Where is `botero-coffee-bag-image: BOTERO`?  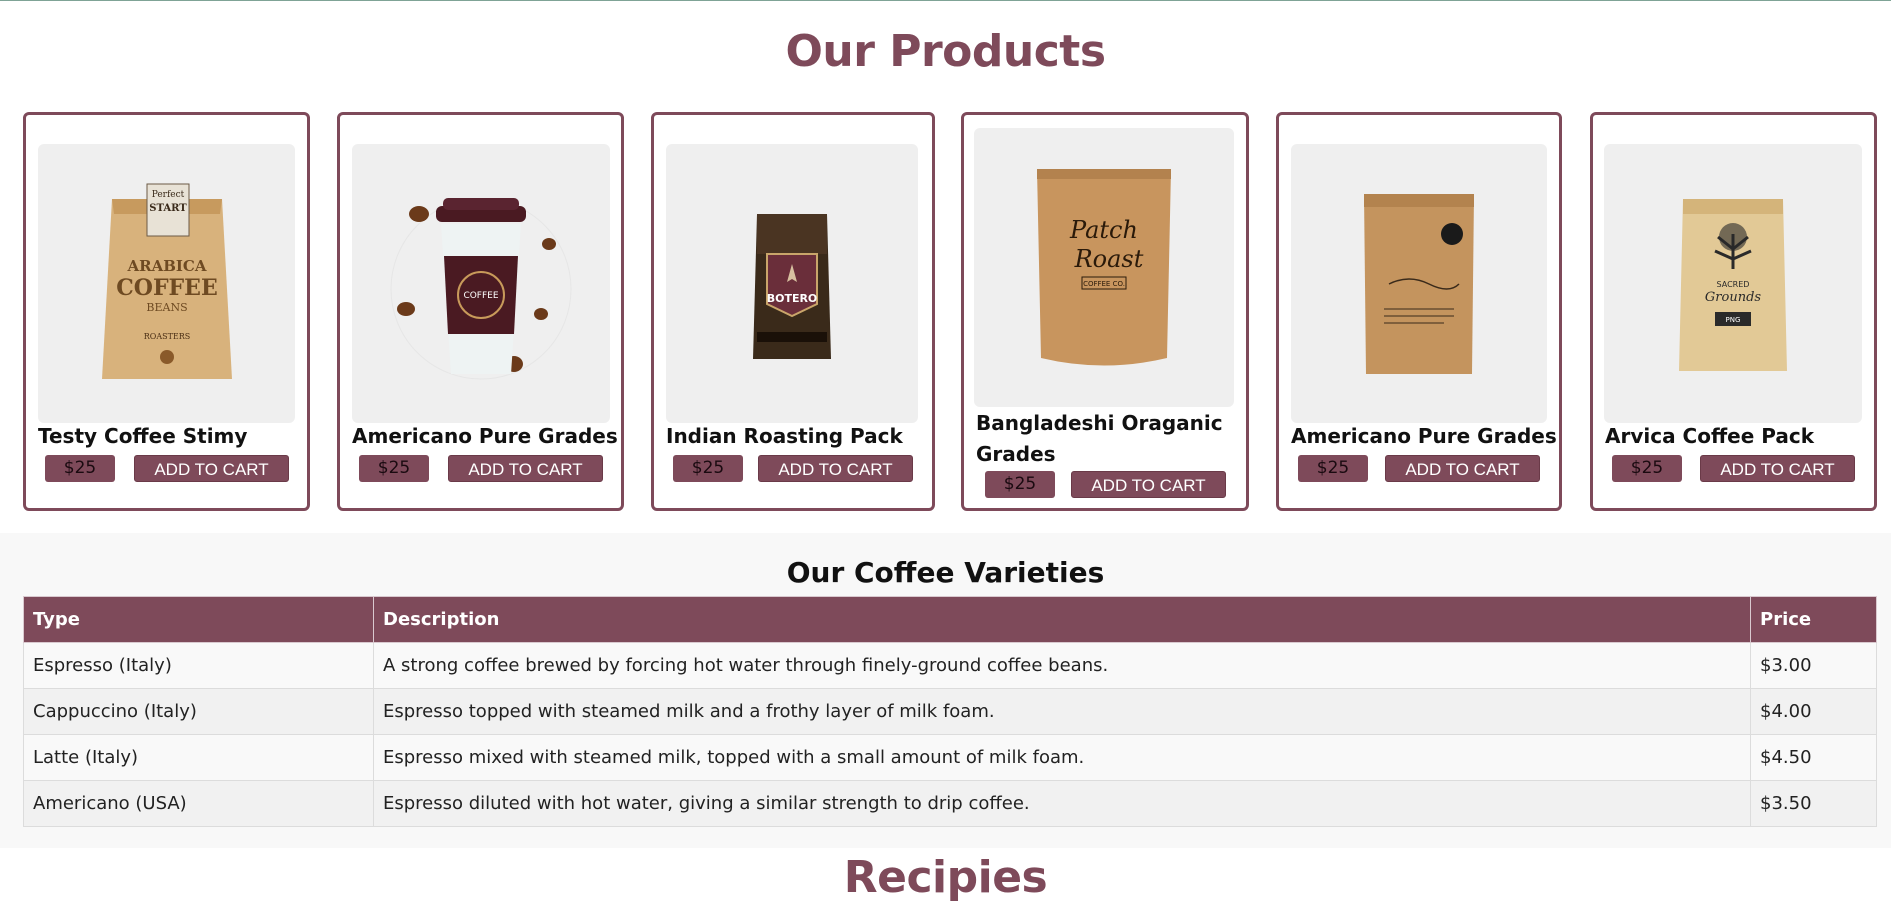
botero-coffee-bag-image: BOTERO is located at coordinates (792, 286).